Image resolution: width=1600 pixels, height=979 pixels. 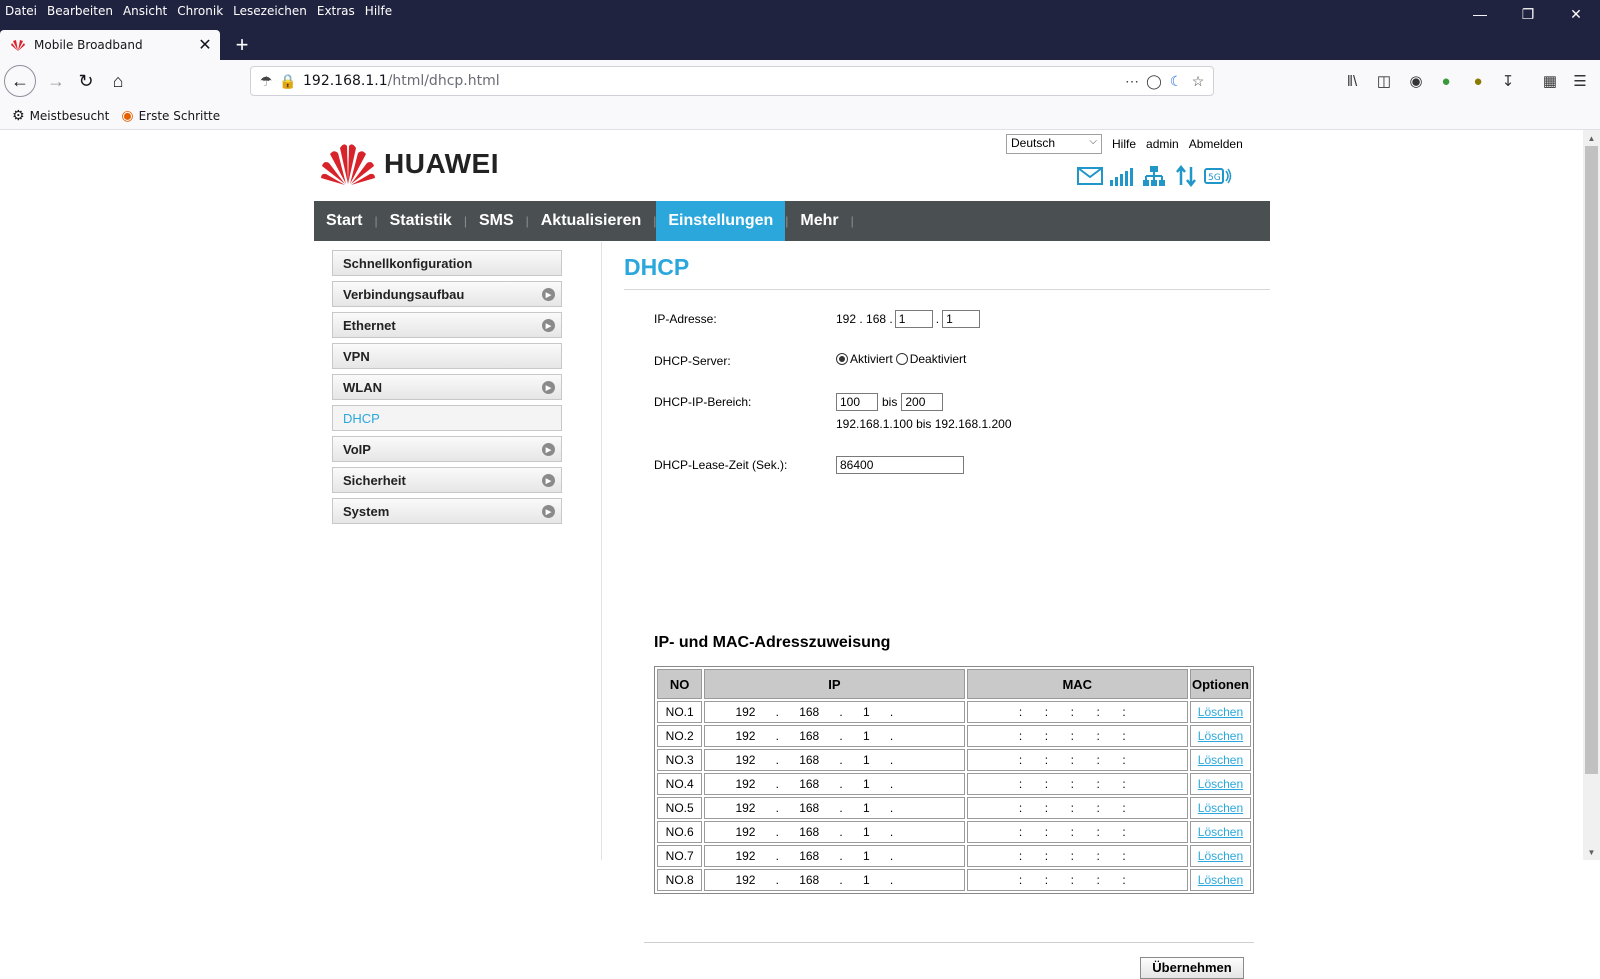 What do you see at coordinates (901, 359) in the screenshot?
I see `radio-deaktiviert` at bounding box center [901, 359].